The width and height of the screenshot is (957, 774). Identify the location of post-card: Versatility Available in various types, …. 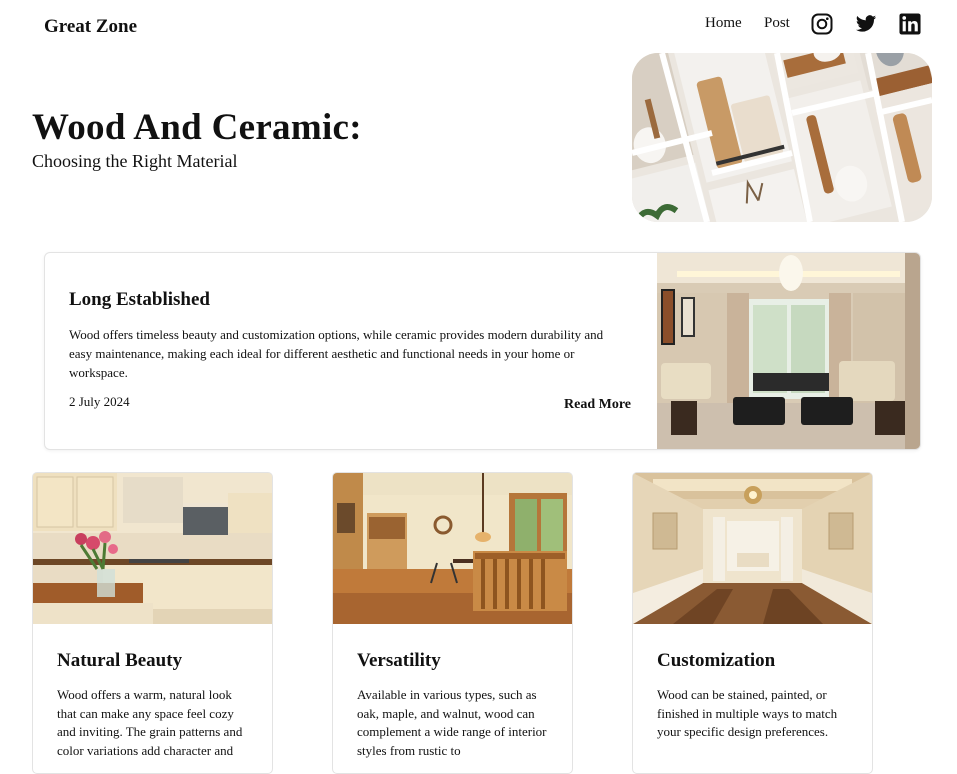
(452, 623).